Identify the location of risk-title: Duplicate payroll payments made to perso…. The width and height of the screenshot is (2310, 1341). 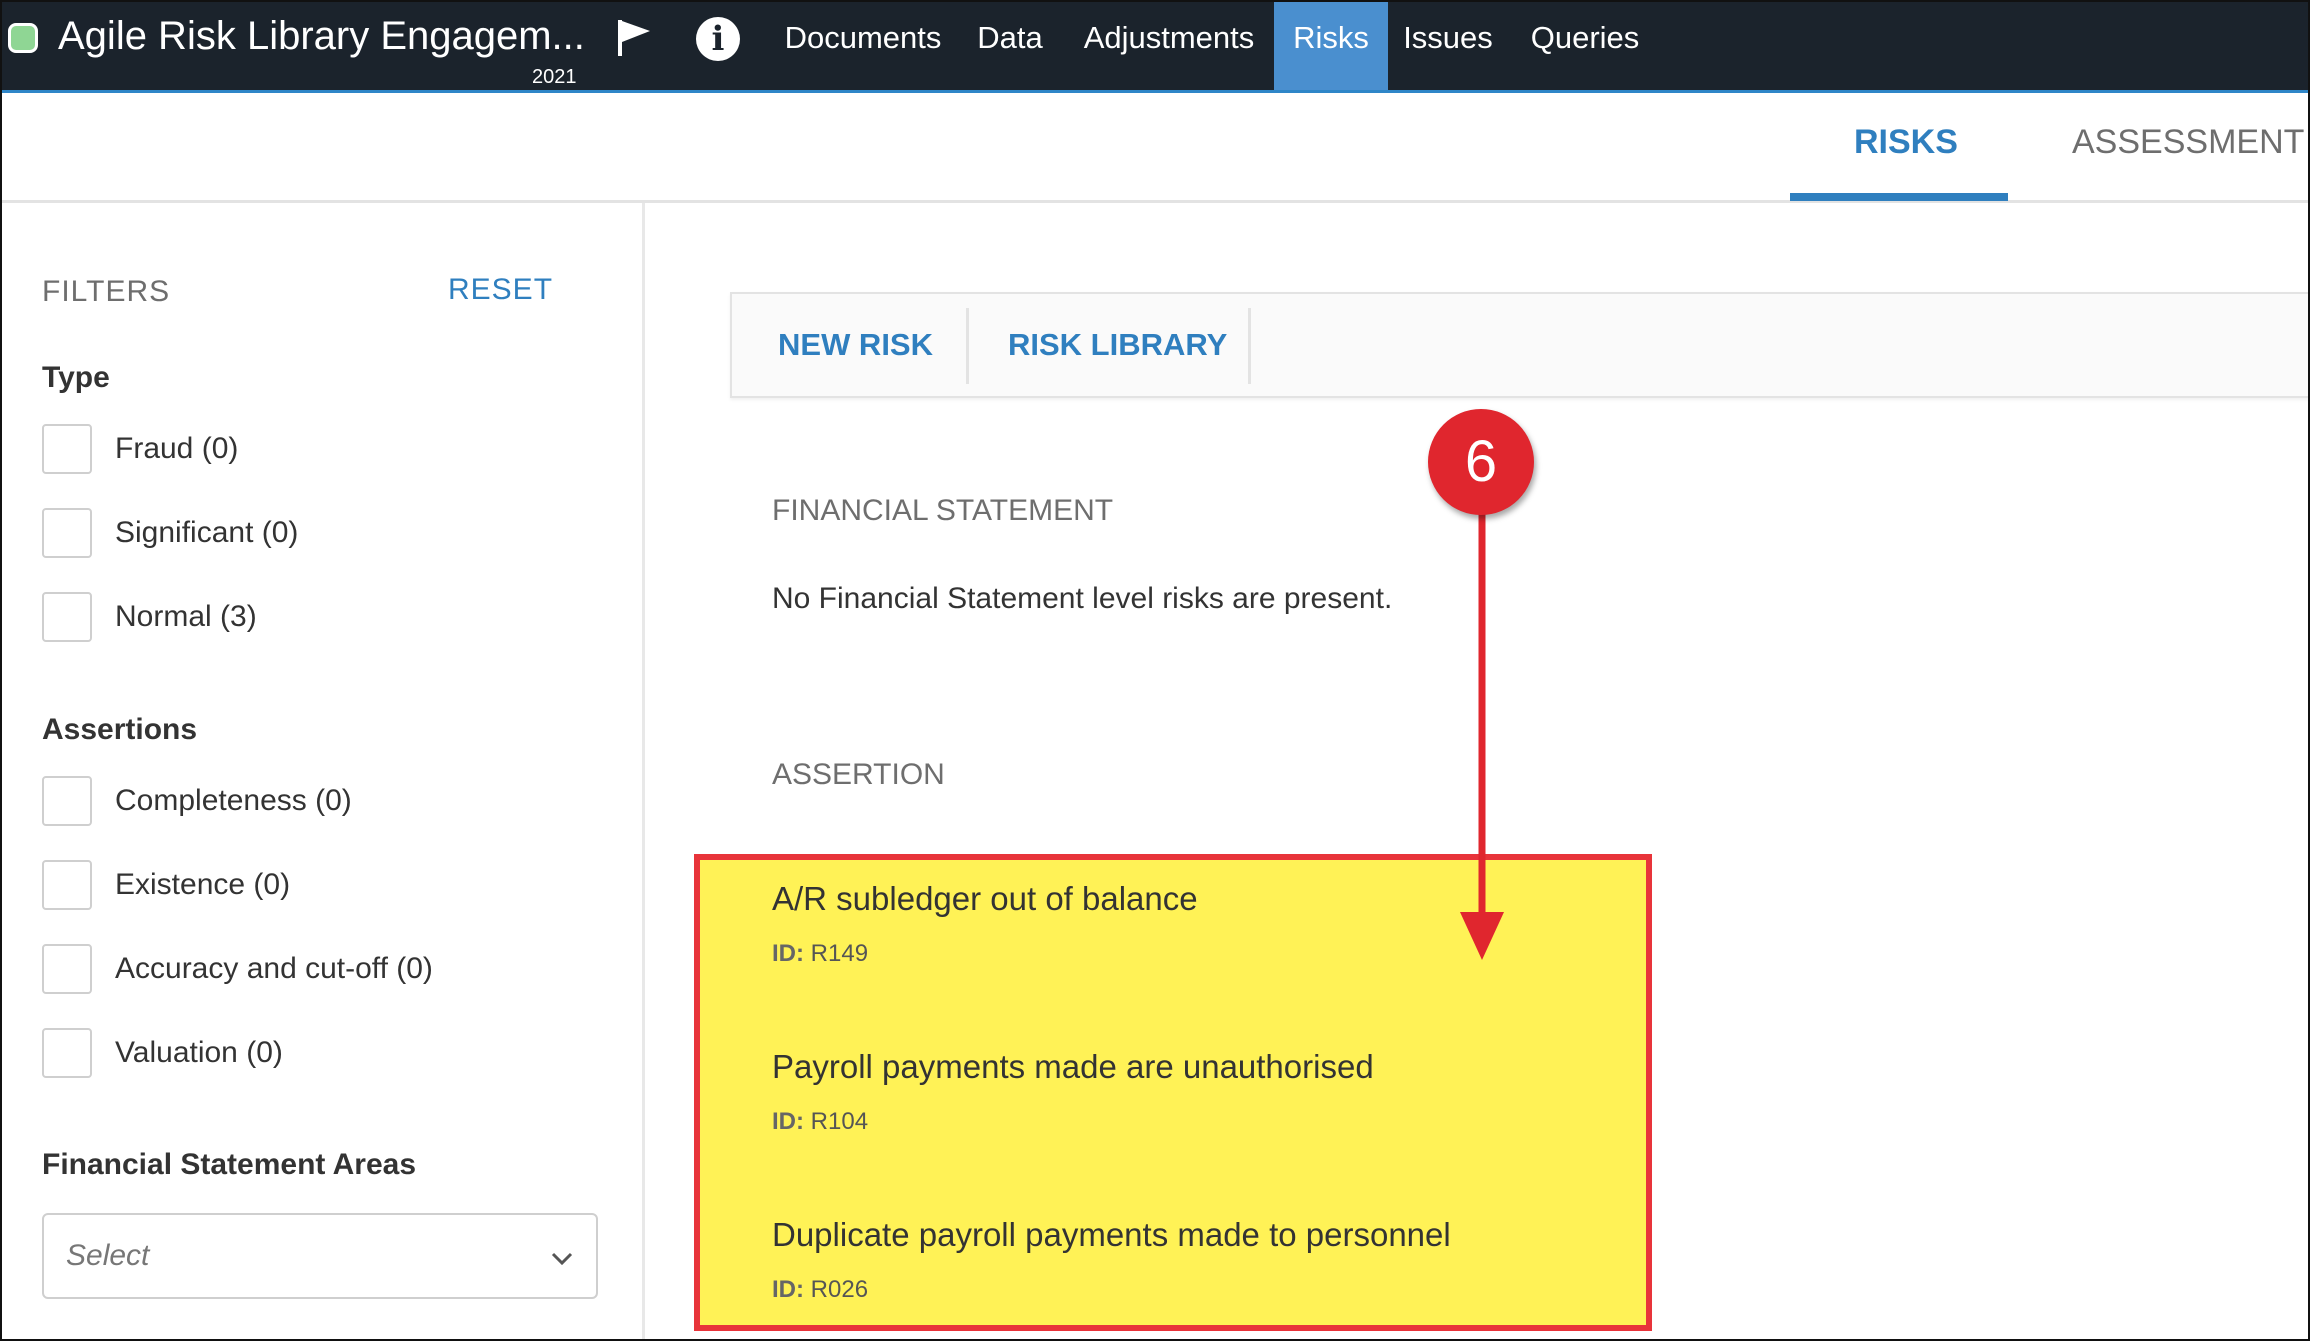
(1111, 1235).